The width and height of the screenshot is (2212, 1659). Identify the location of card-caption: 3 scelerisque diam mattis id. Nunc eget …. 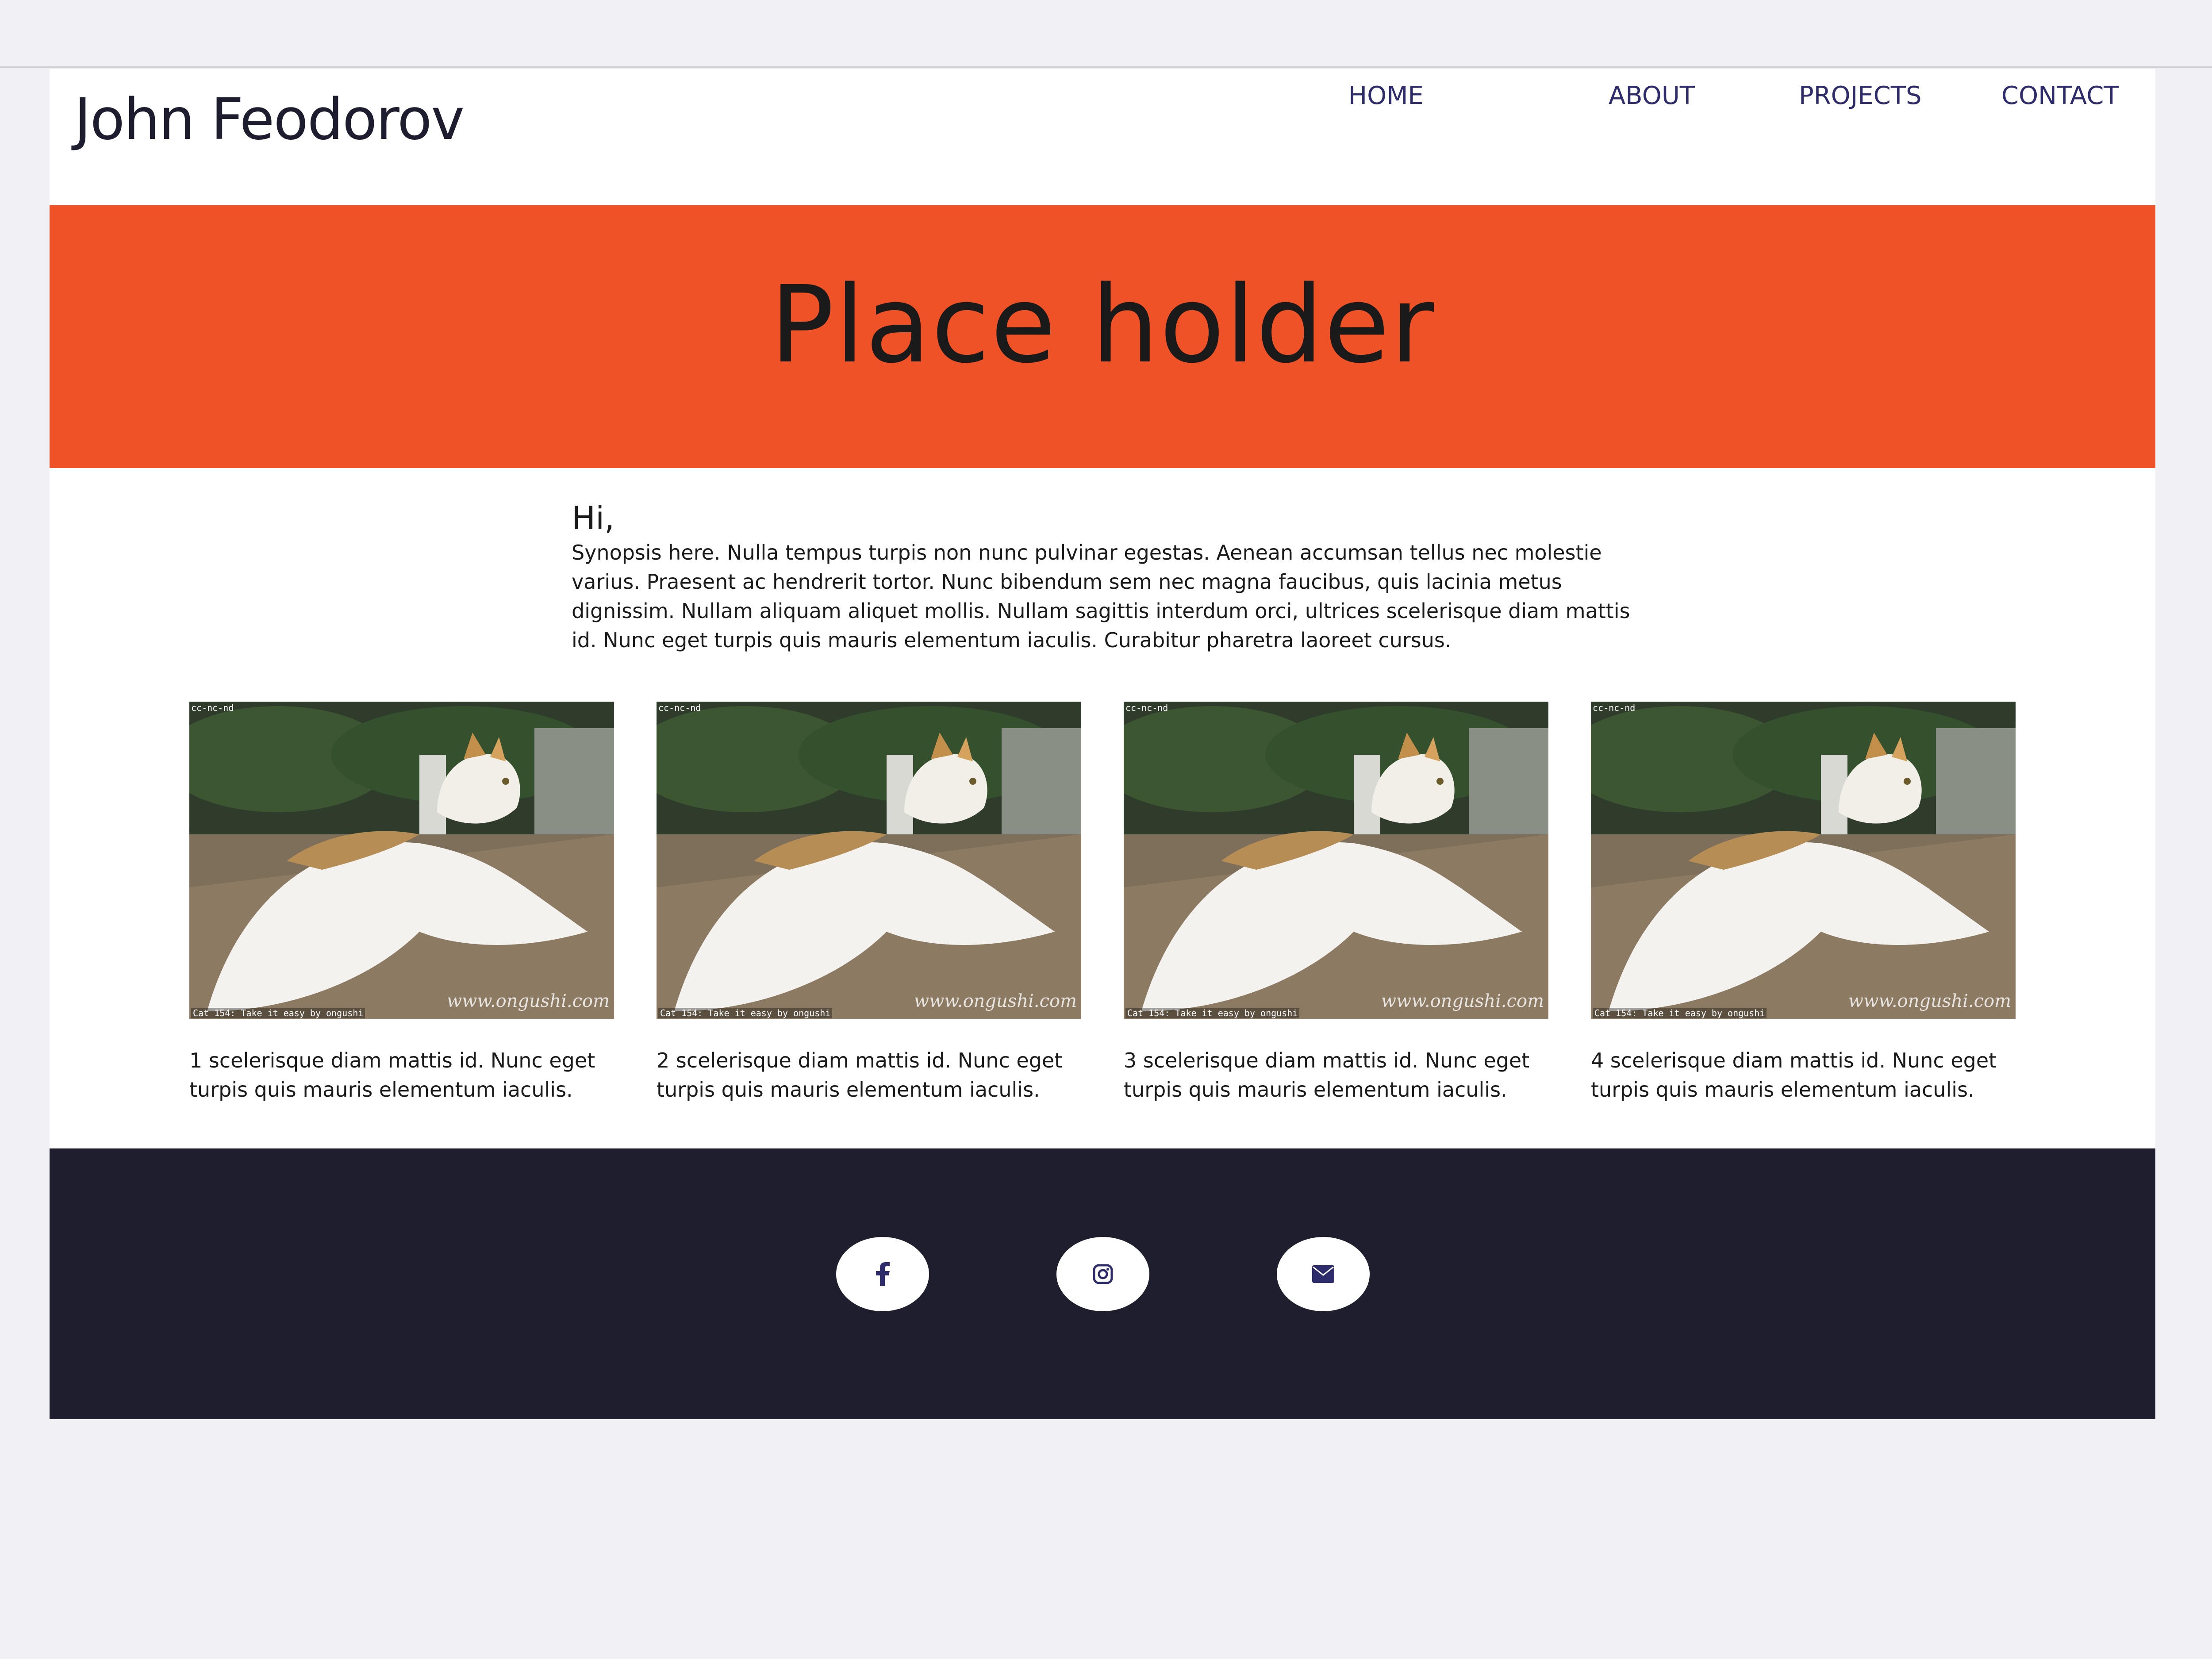
(1327, 1075).